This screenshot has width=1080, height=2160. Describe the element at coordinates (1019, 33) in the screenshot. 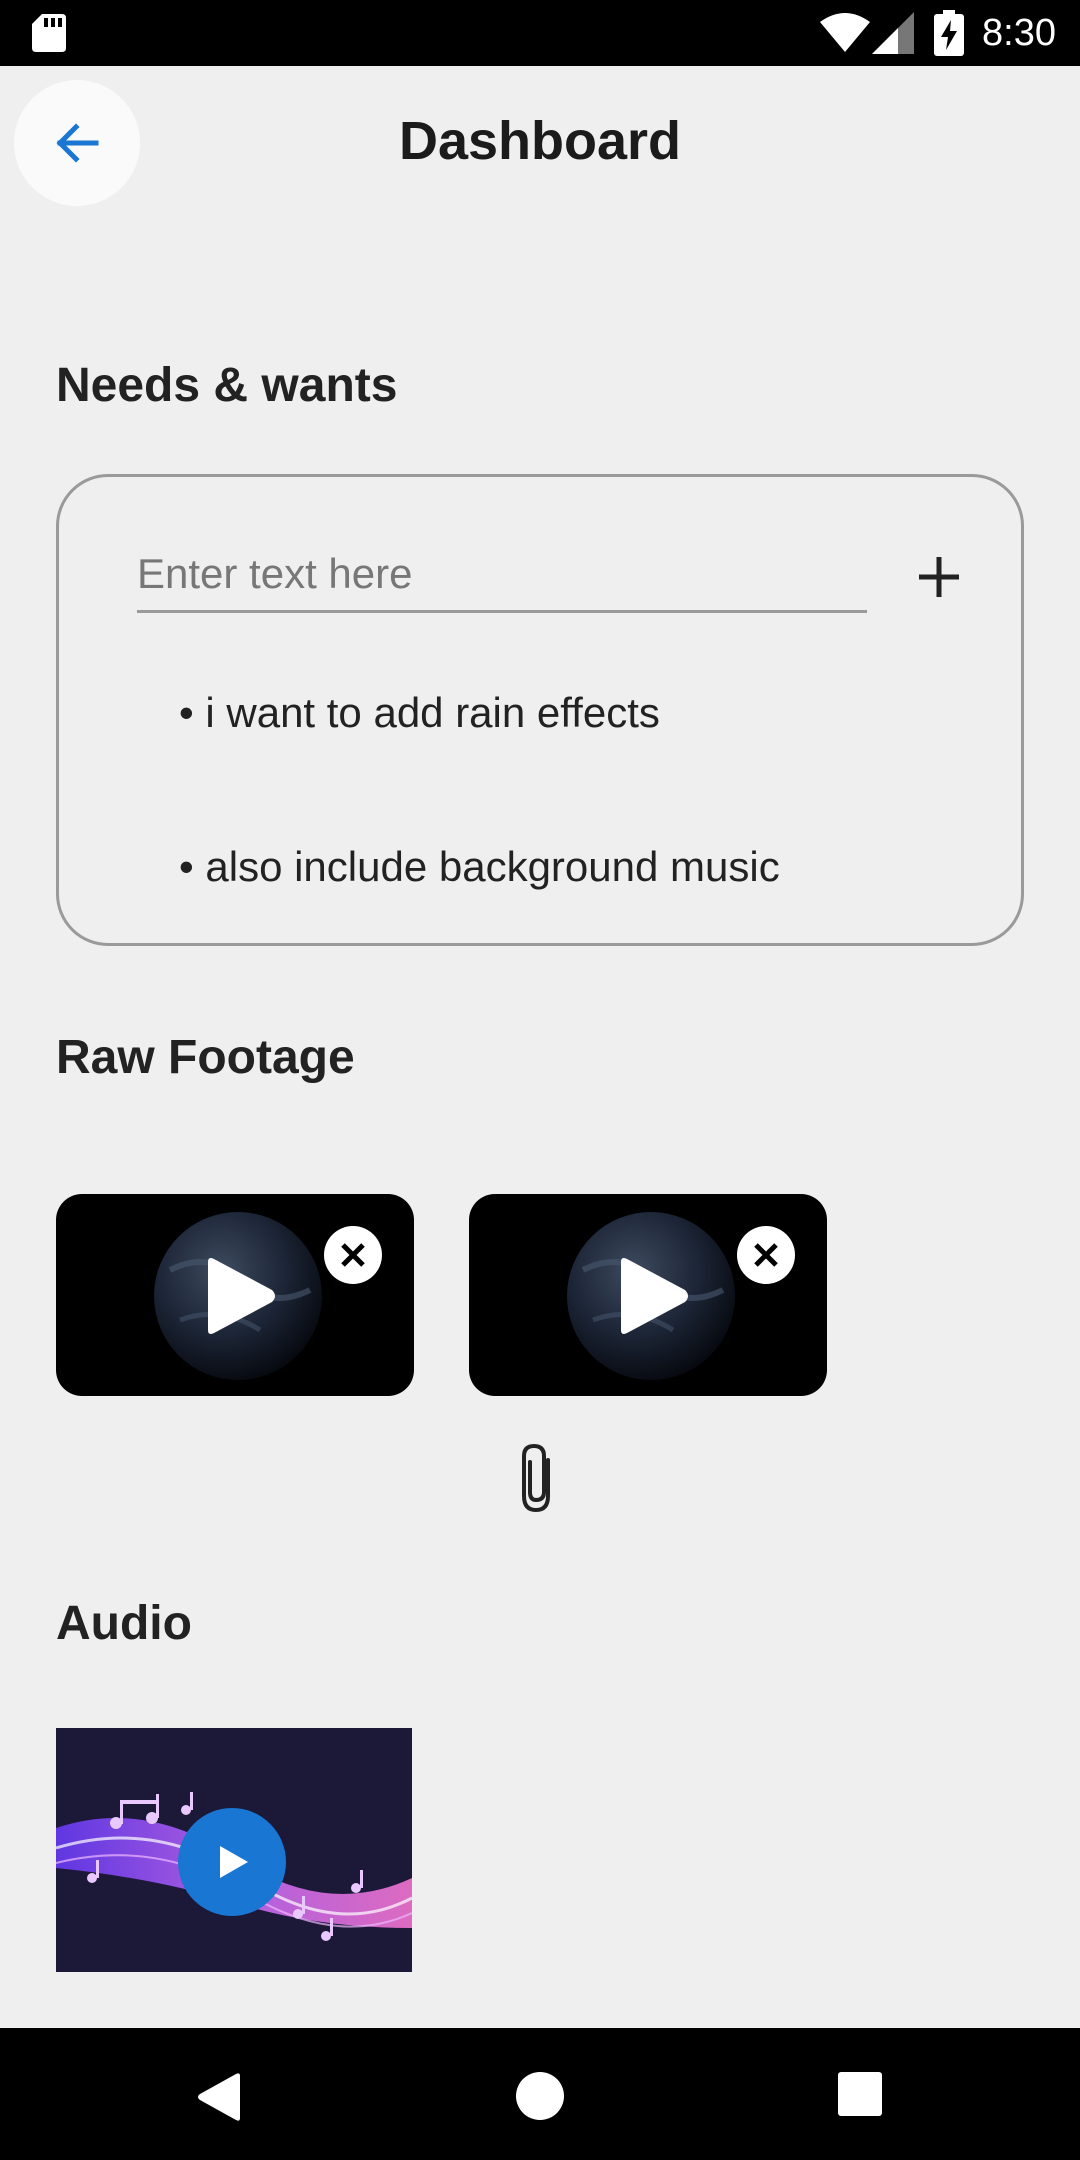

I see `status-time: 8:30` at that location.